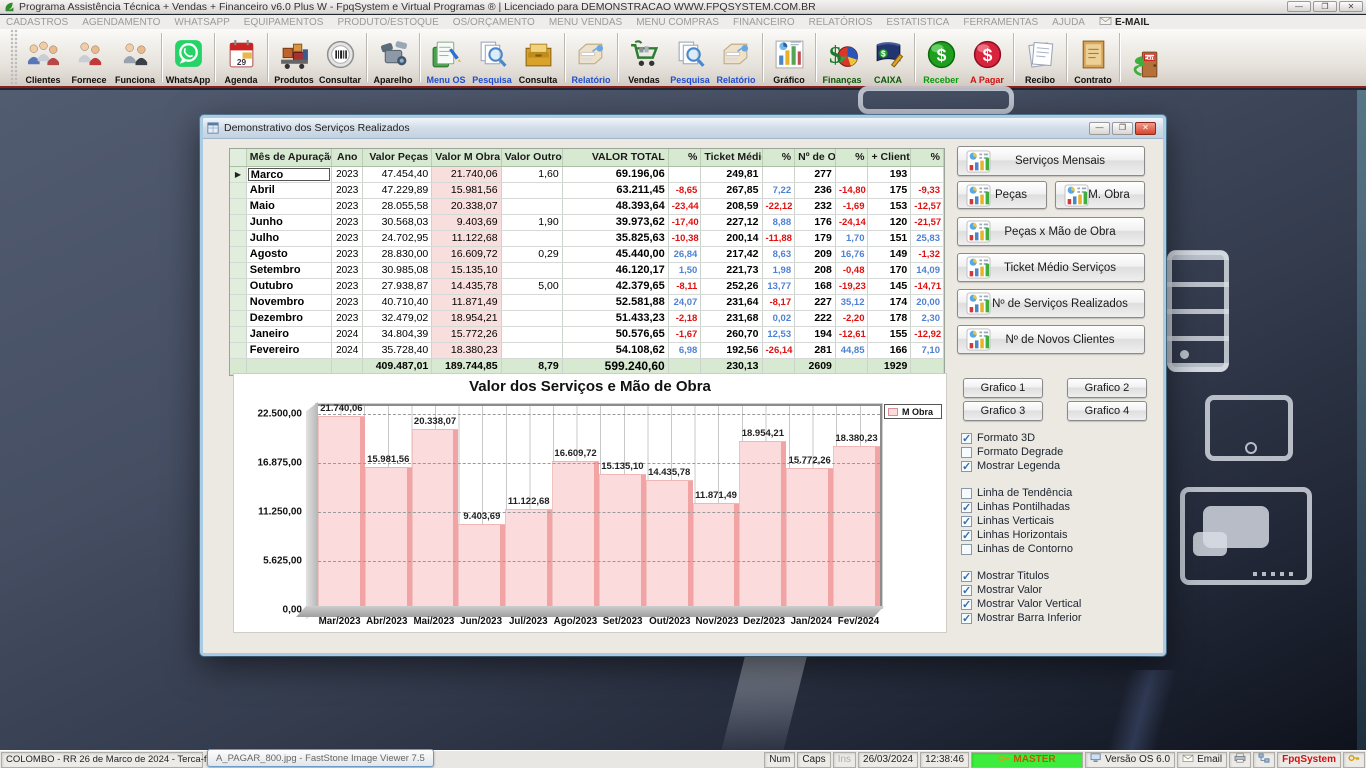 The width and height of the screenshot is (1366, 768). I want to click on grid-cell: Dezembro, so click(289, 318).